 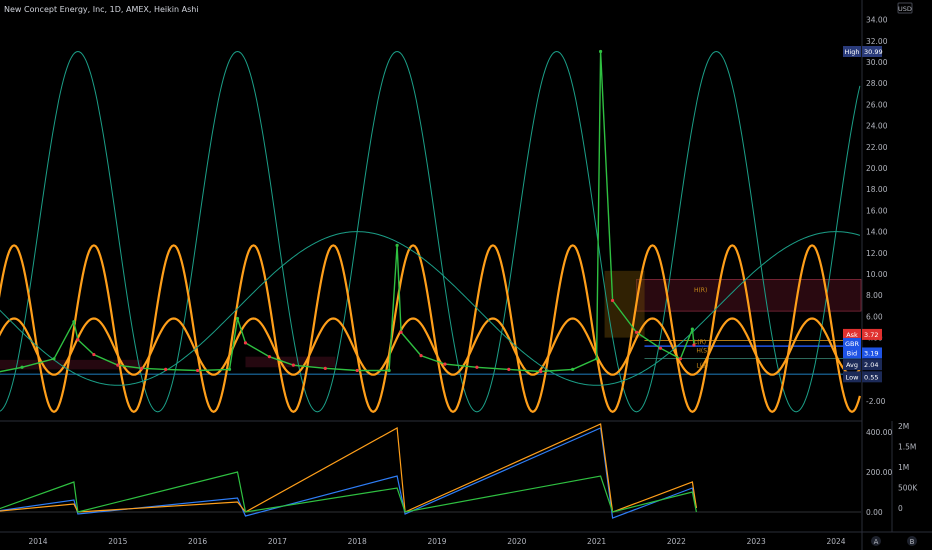 I want to click on x-tick-2014: 2014, so click(x=37, y=541).